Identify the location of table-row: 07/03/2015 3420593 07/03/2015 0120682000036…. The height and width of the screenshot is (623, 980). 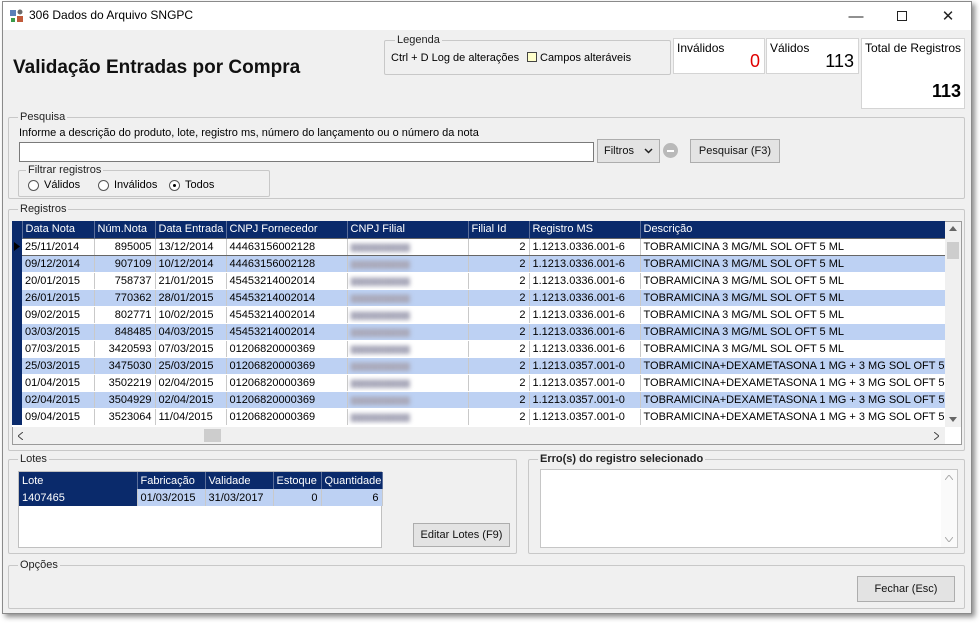
(478, 349).